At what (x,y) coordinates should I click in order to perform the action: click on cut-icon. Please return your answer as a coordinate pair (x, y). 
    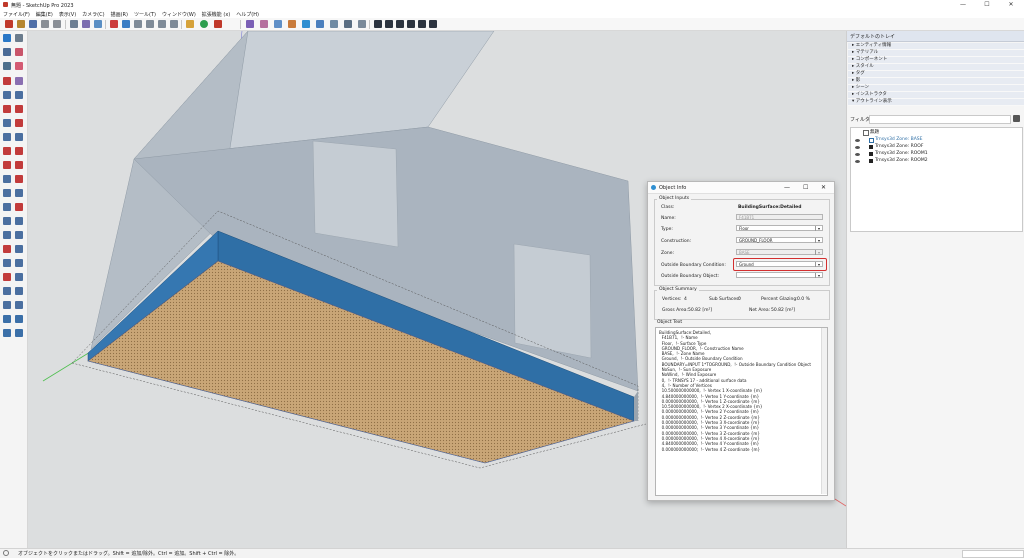
    Looking at the image, I should click on (45, 24).